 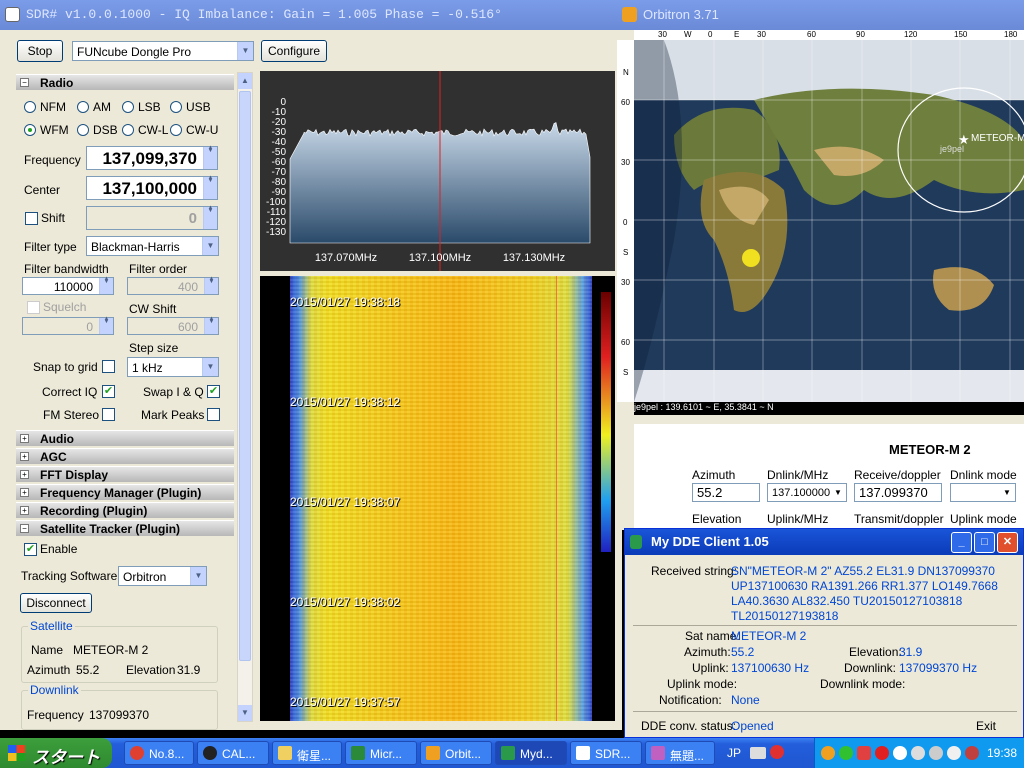 What do you see at coordinates (1007, 542) in the screenshot?
I see `close-icon: ✕` at bounding box center [1007, 542].